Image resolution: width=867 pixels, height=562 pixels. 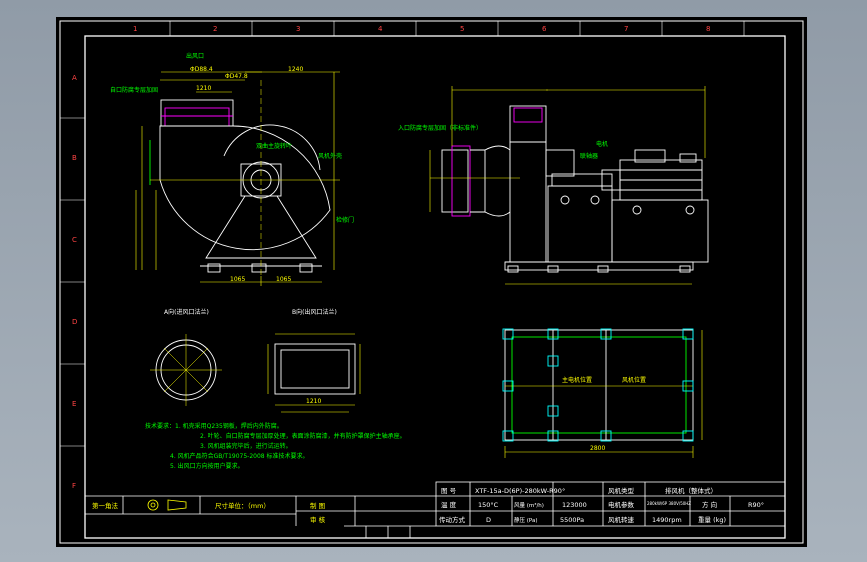 I want to click on zone-col-2: 2, so click(x=215, y=29).